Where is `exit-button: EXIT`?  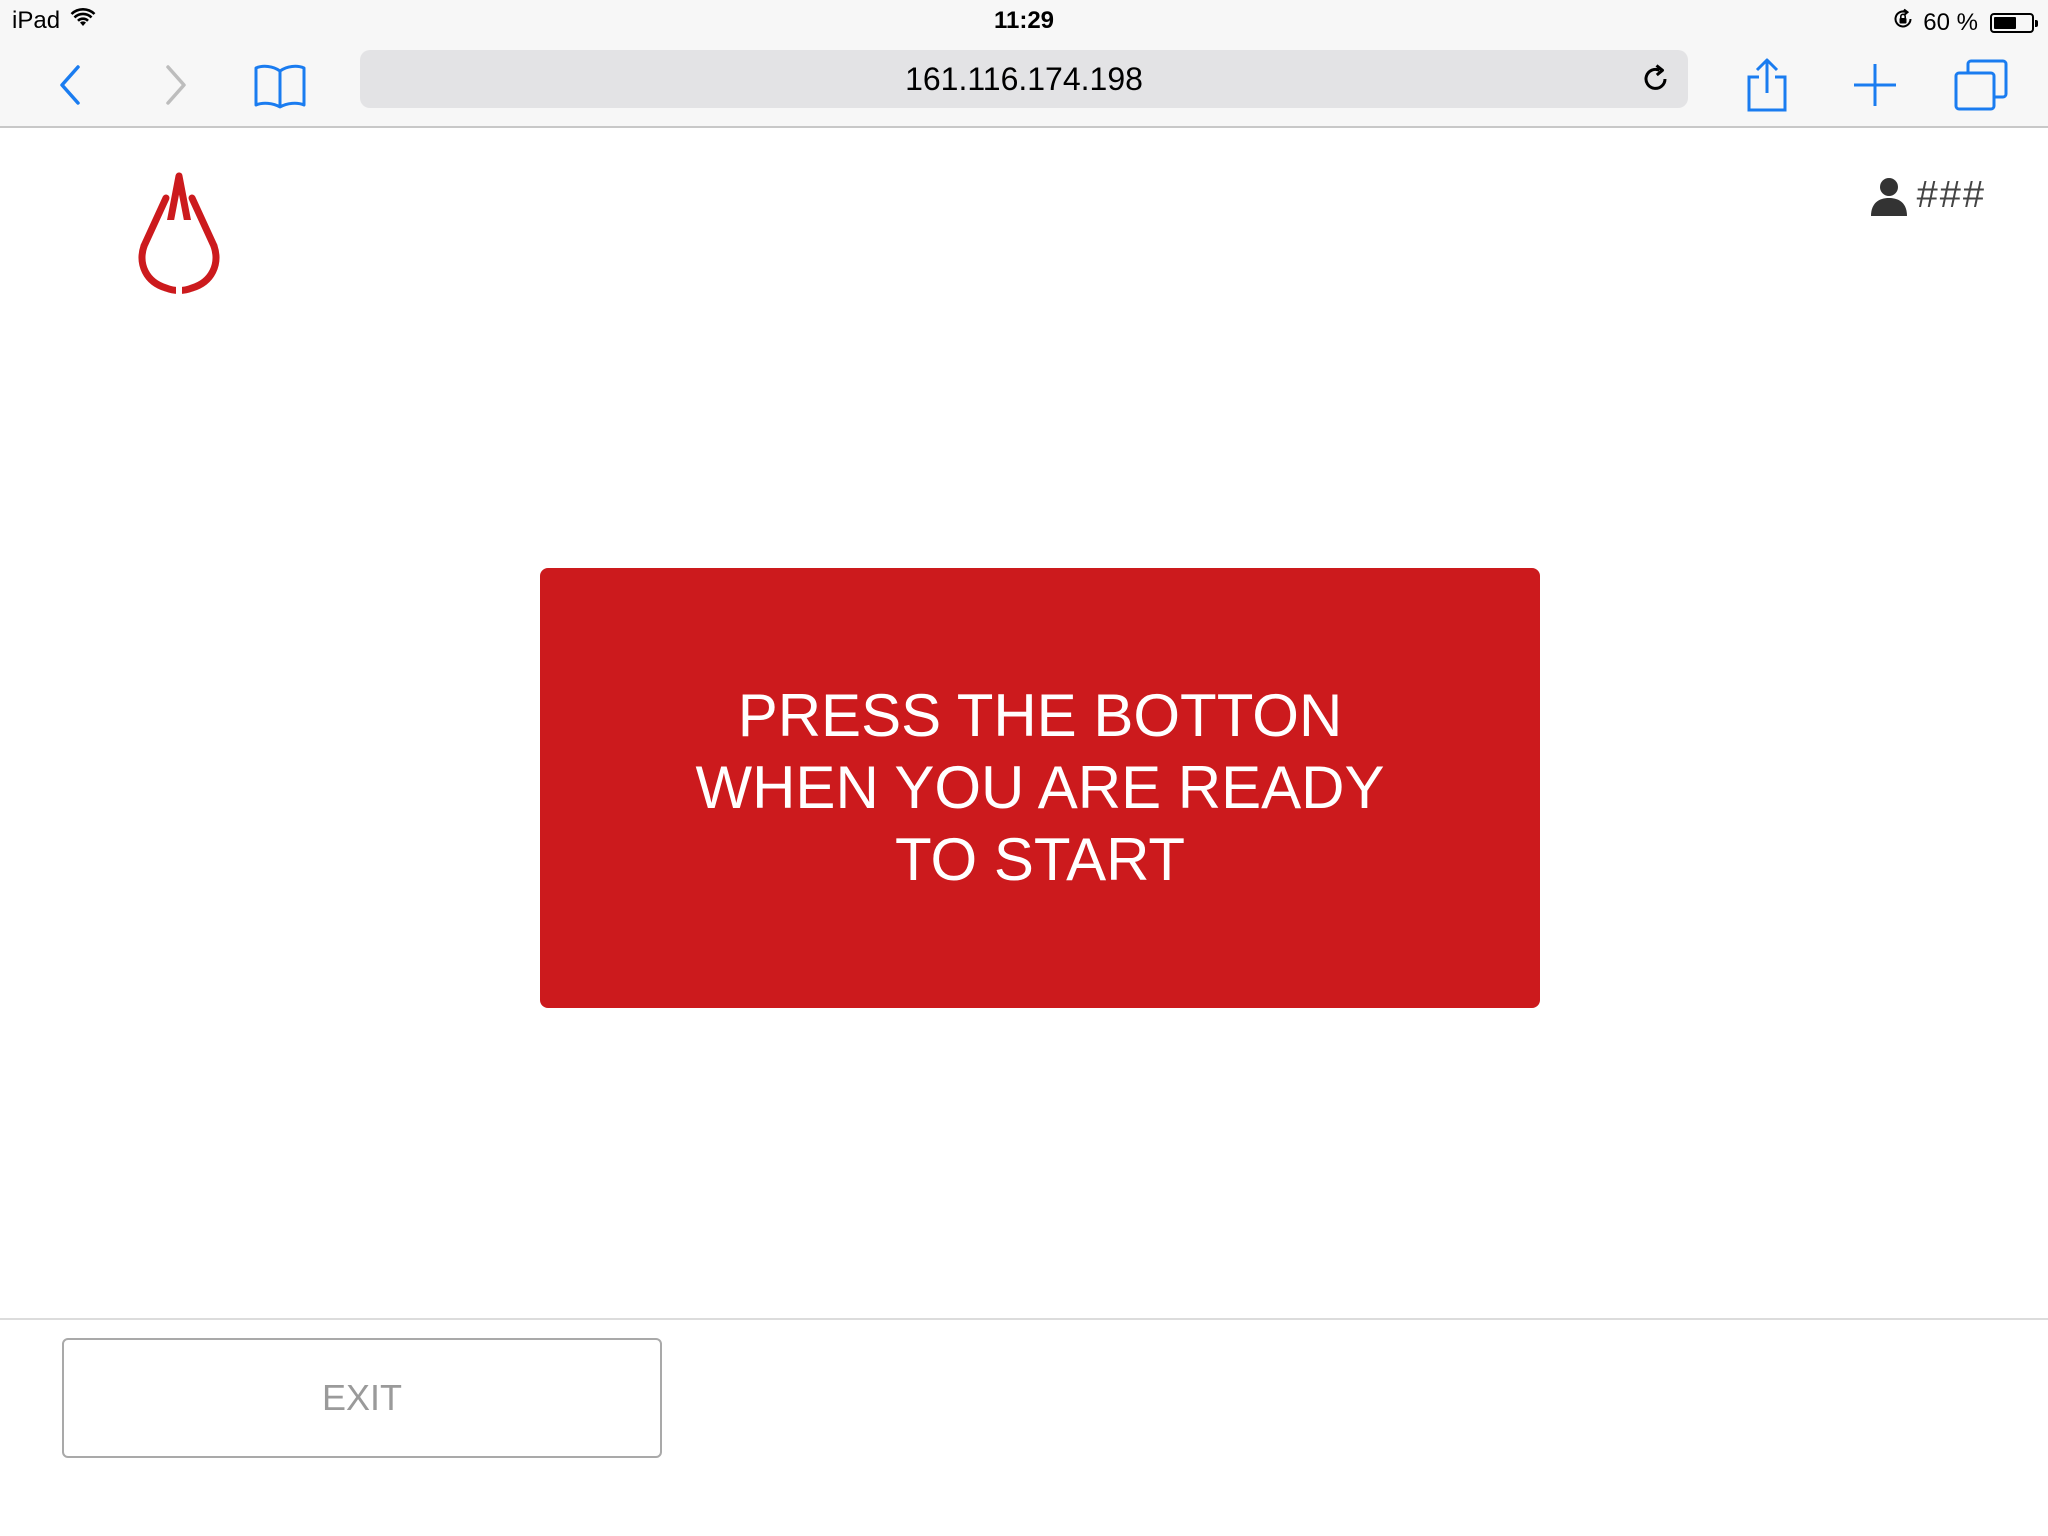
exit-button: EXIT is located at coordinates (362, 1398).